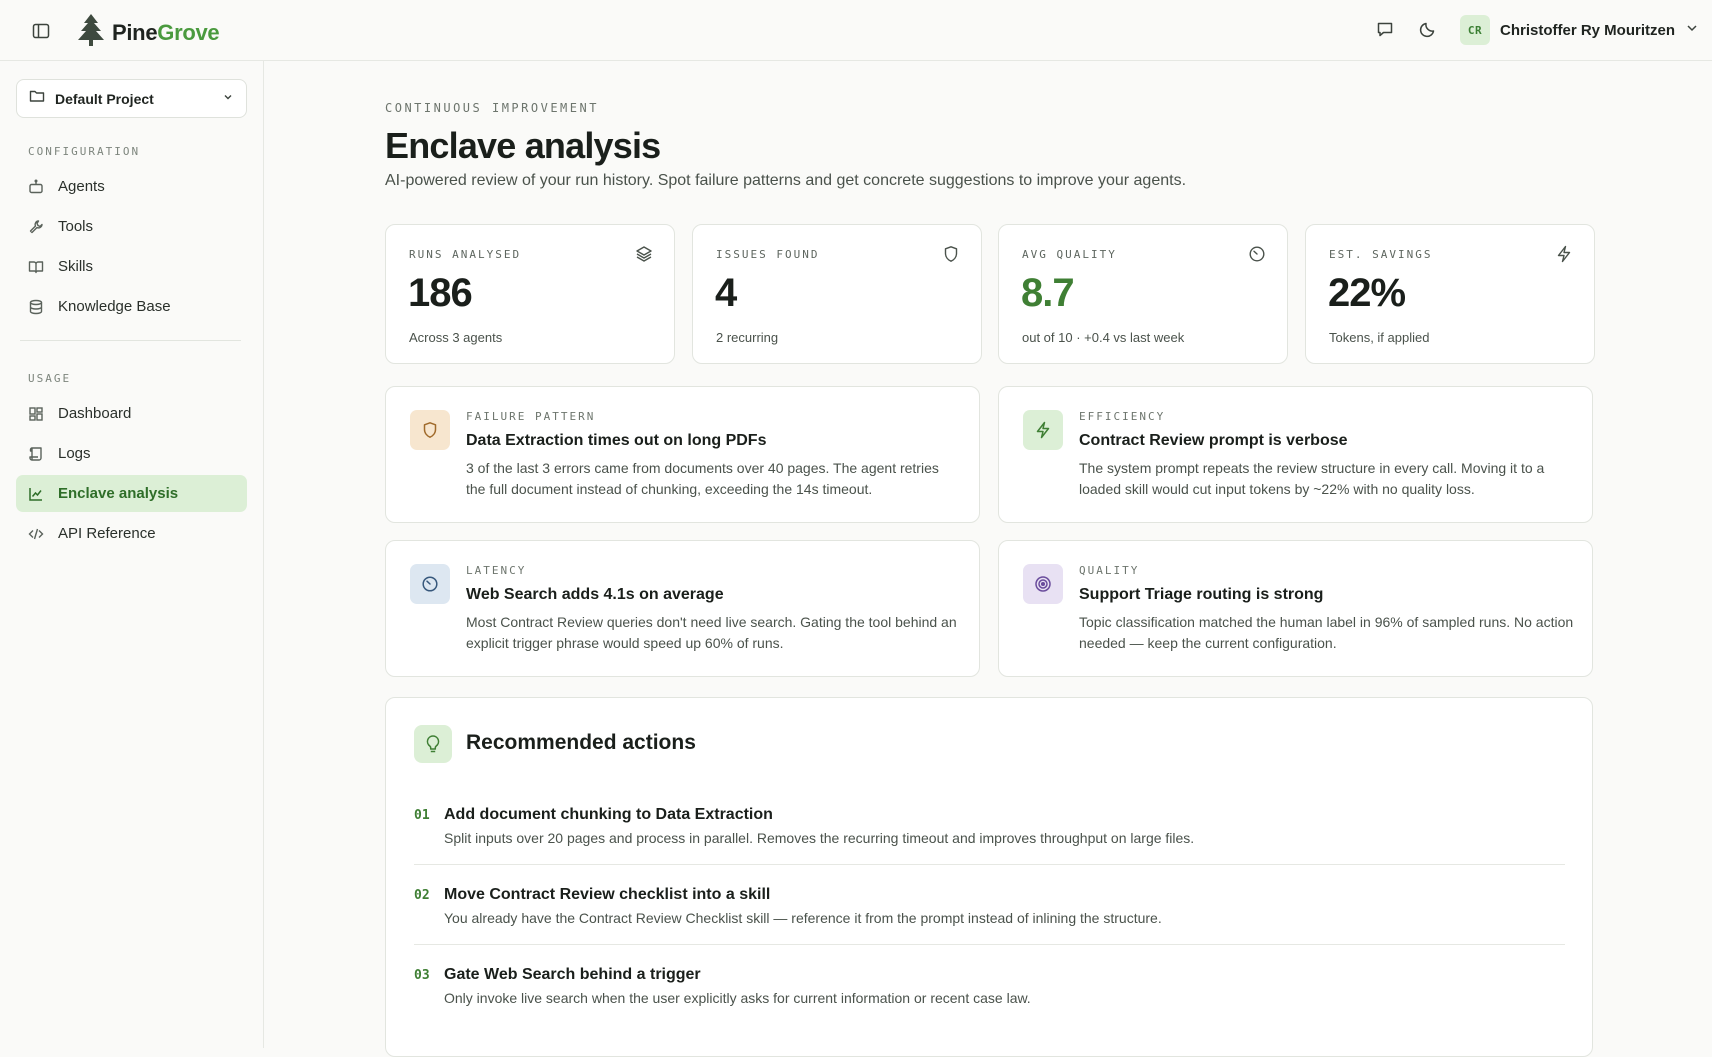 The height and width of the screenshot is (1057, 1712). I want to click on grid-icon, so click(36, 414).